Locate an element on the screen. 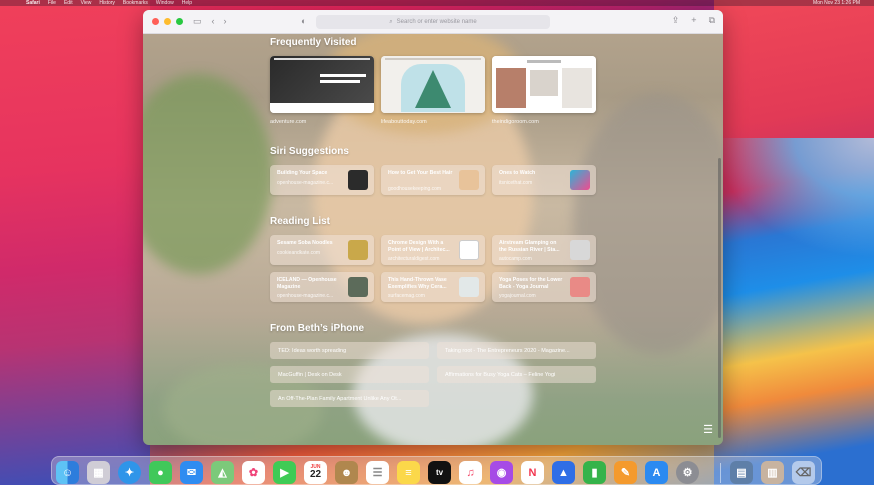 The height and width of the screenshot is (485, 874). pages-icon: ✎ is located at coordinates (625, 472).